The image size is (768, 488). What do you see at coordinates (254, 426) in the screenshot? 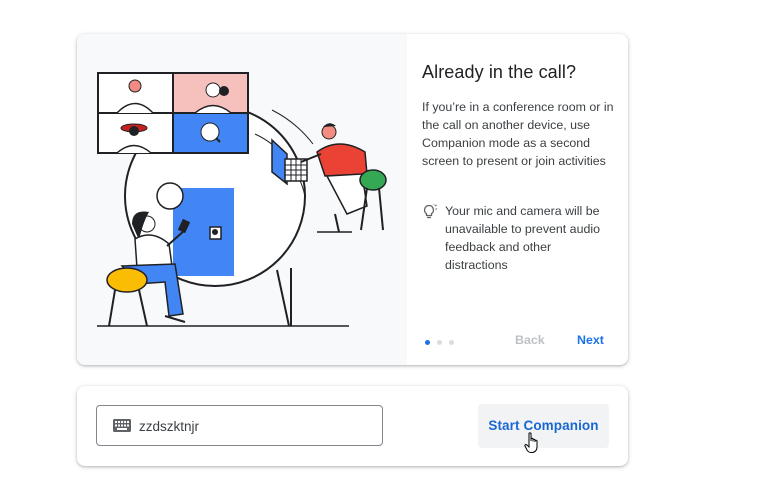
I see `code-input` at bounding box center [254, 426].